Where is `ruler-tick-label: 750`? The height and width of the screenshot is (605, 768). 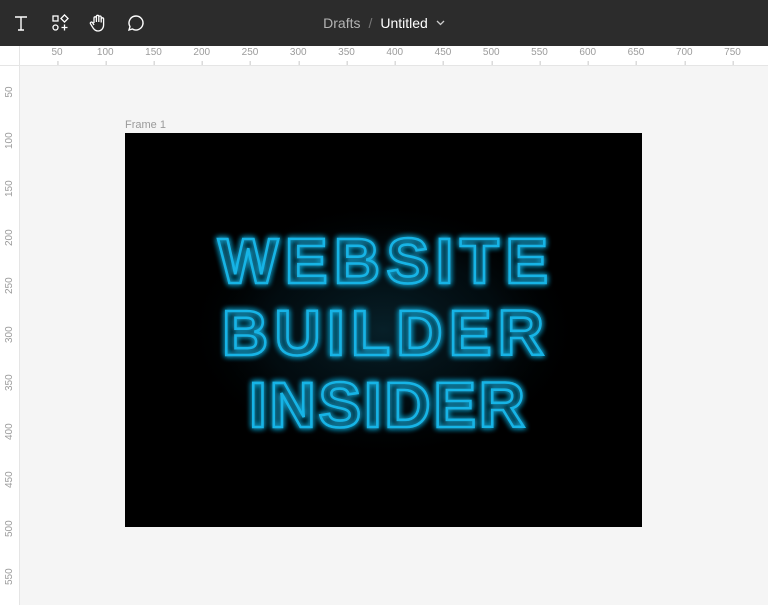 ruler-tick-label: 750 is located at coordinates (732, 56).